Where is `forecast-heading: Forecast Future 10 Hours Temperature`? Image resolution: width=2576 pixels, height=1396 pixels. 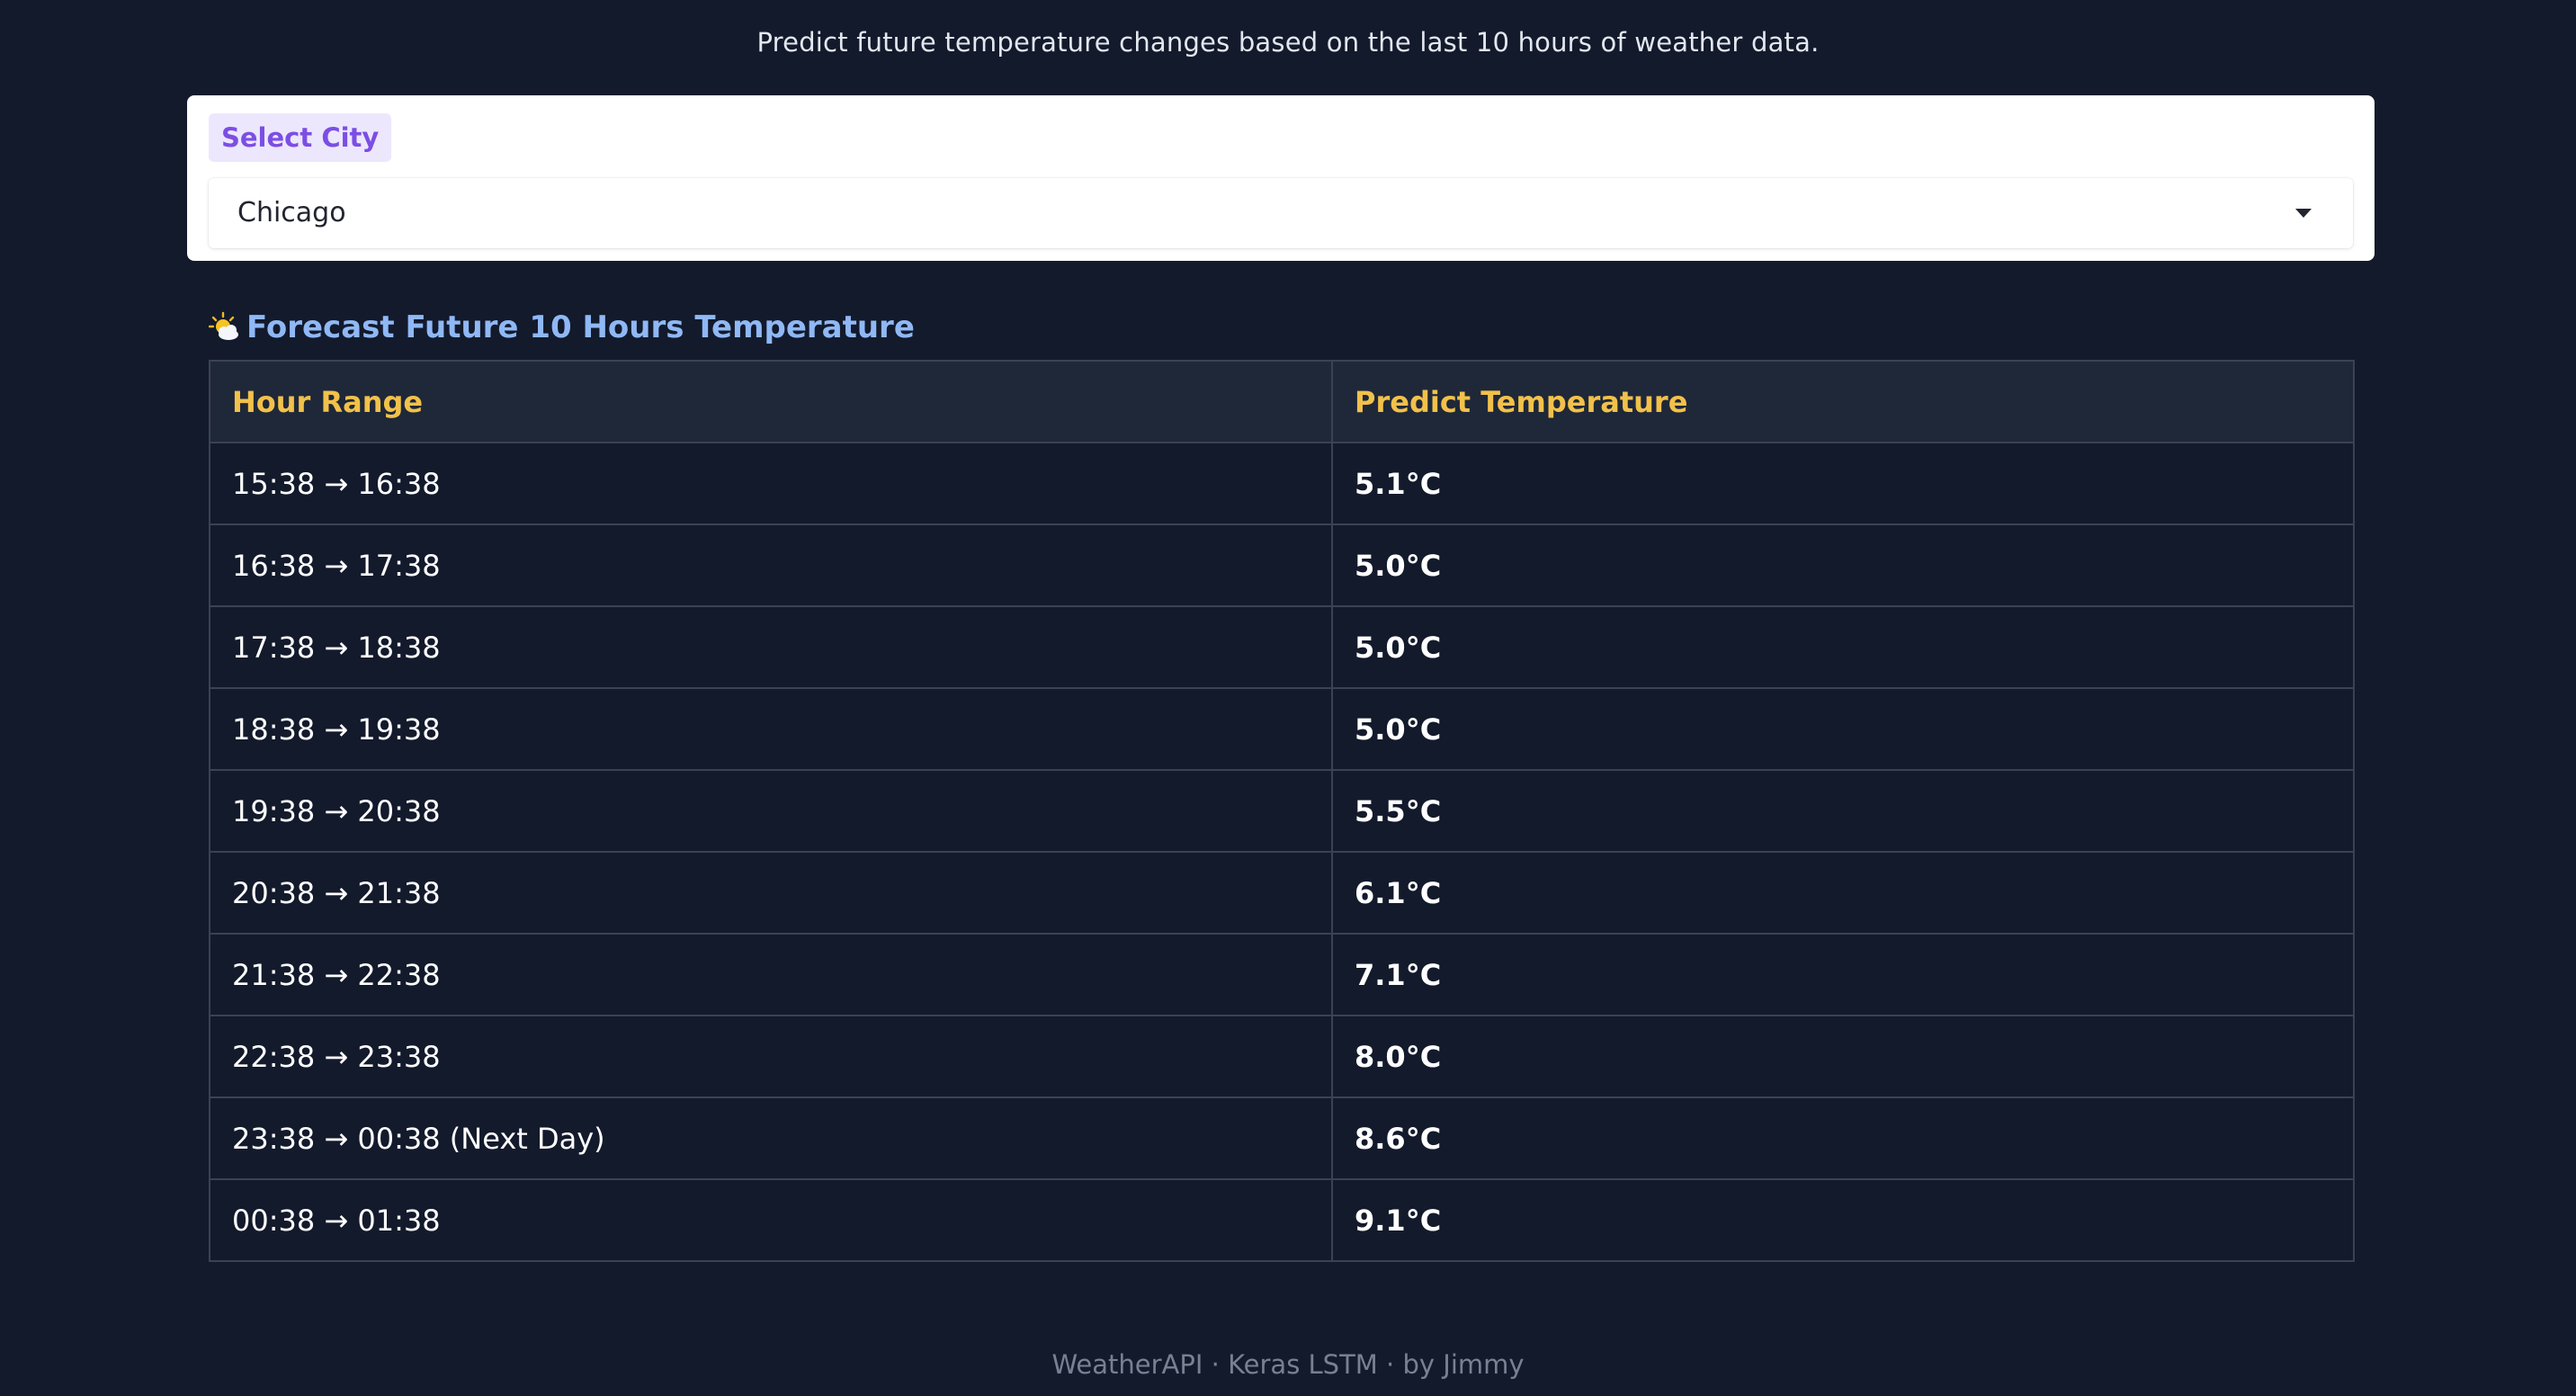
forecast-heading: Forecast Future 10 Hours Temperature is located at coordinates (561, 327).